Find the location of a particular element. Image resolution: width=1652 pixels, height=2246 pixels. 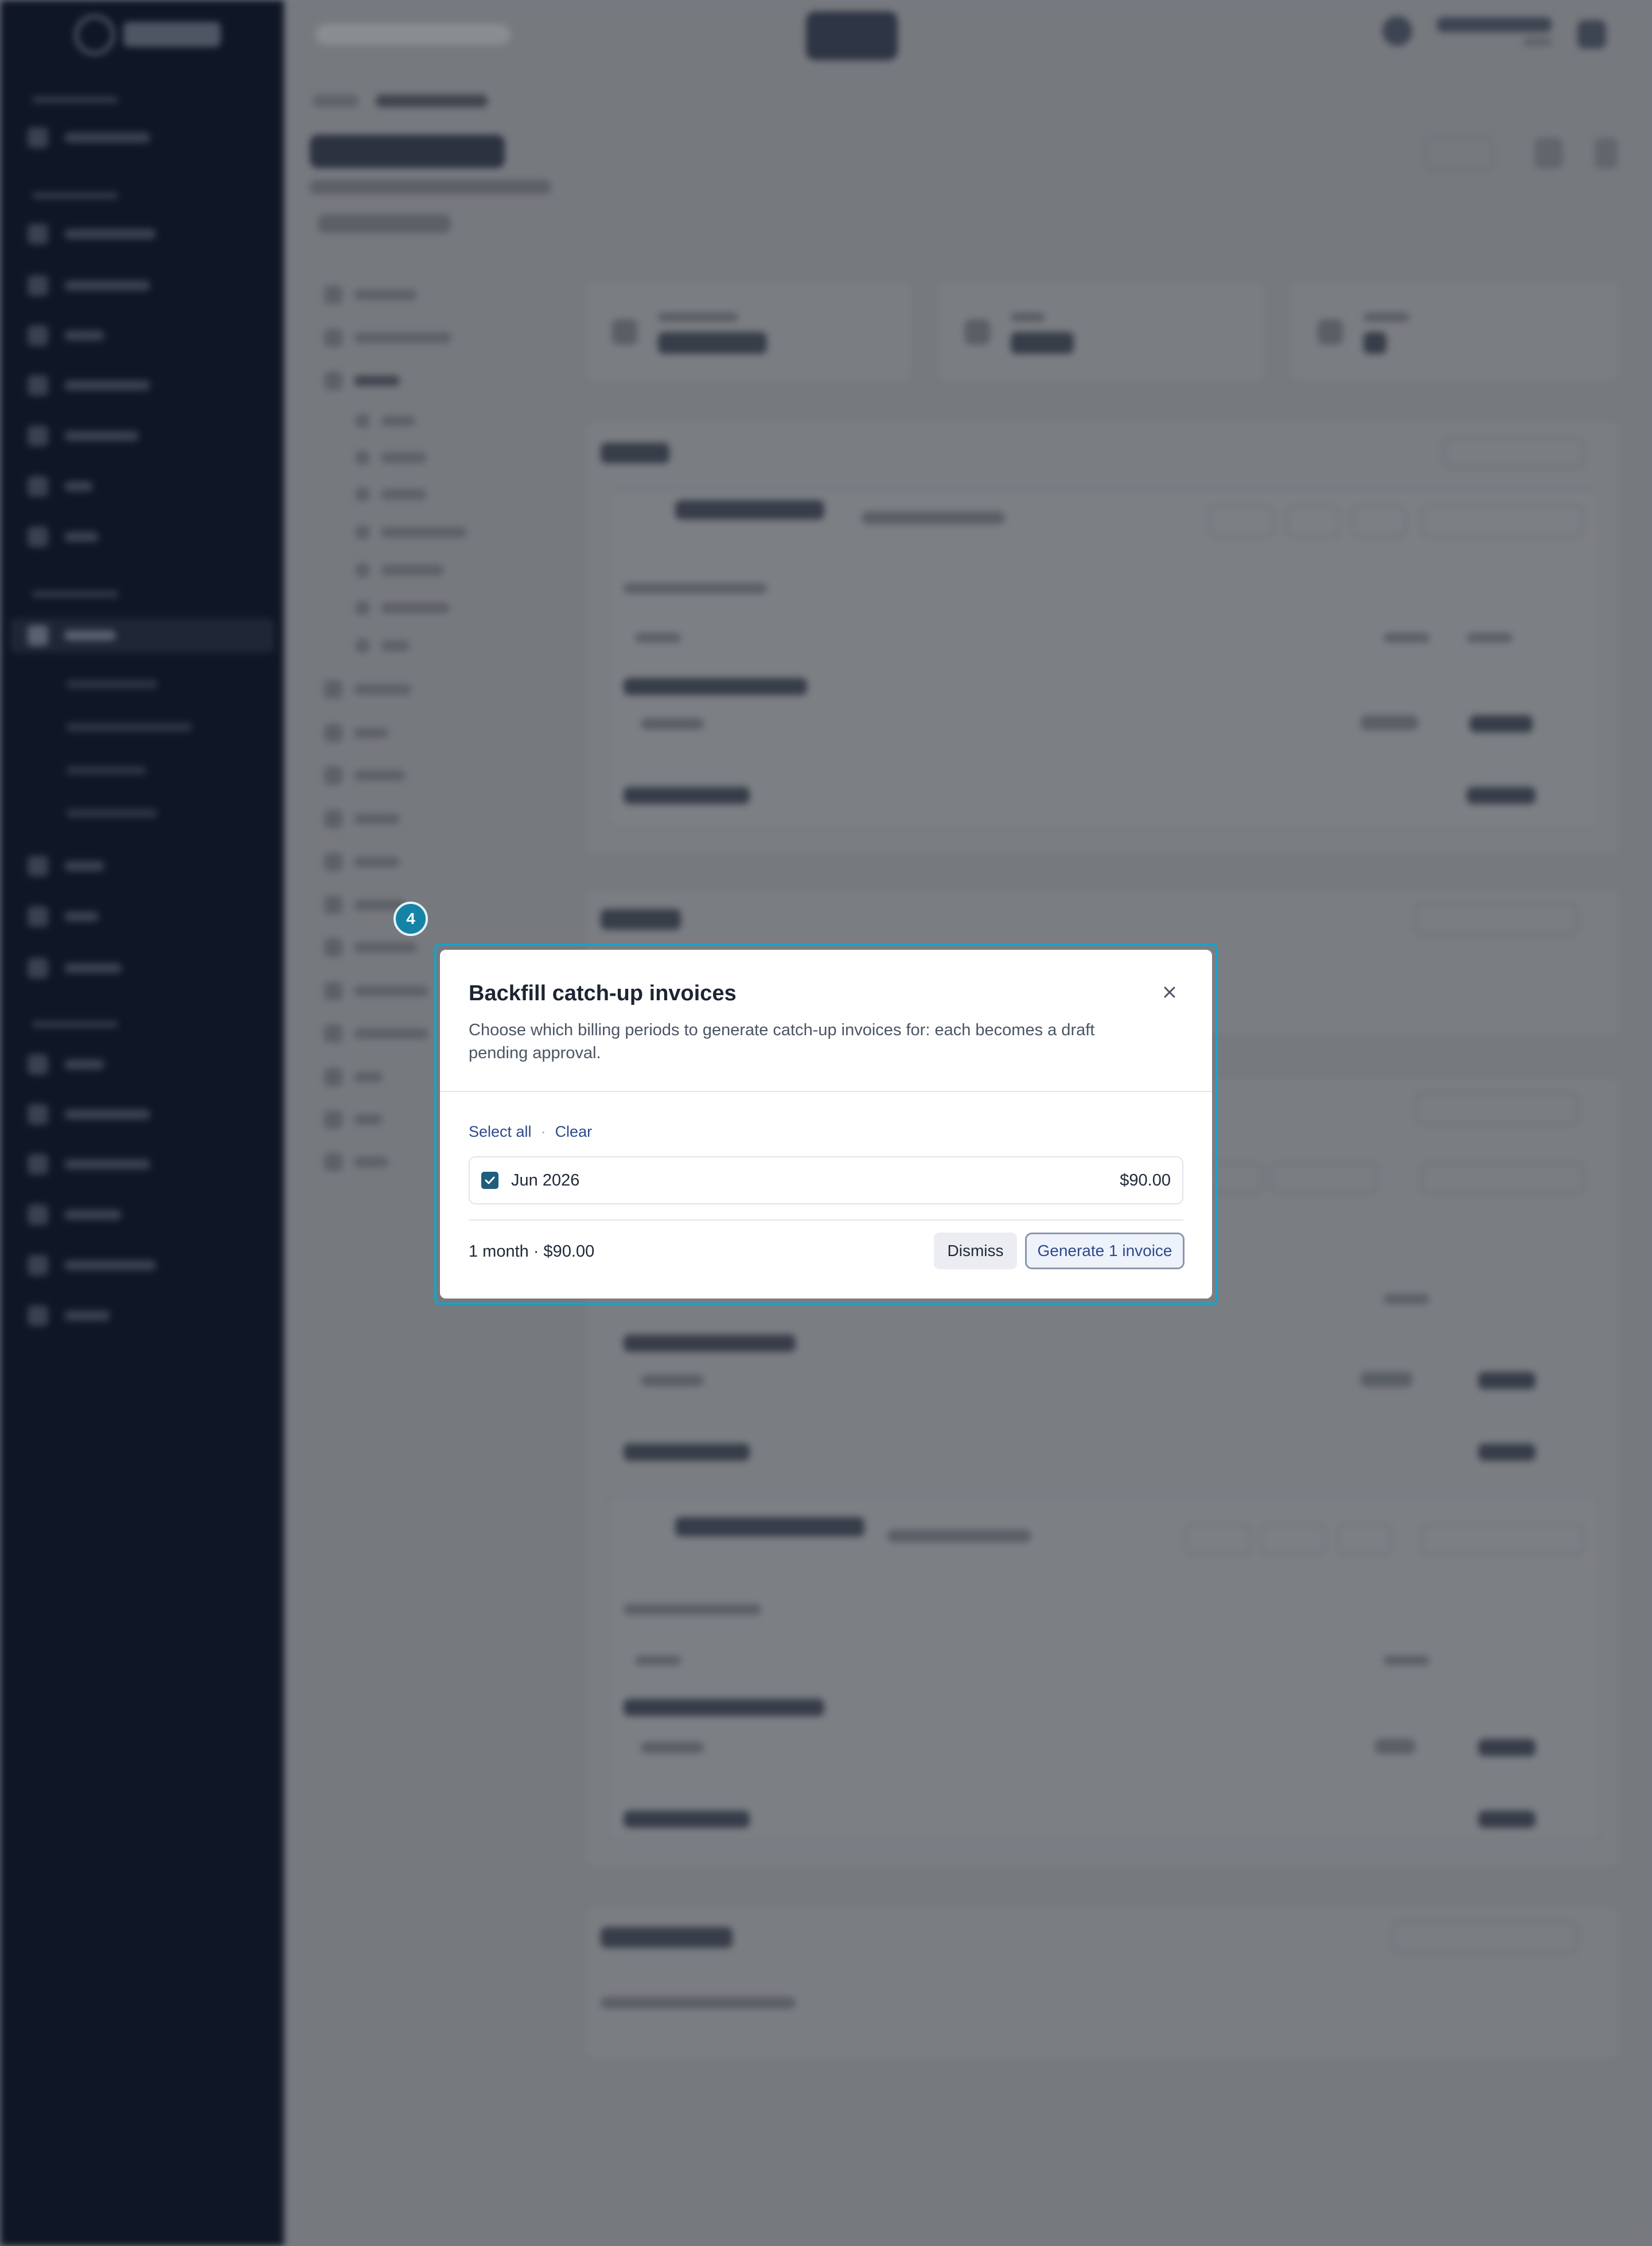

user-role is located at coordinates (1537, 42).